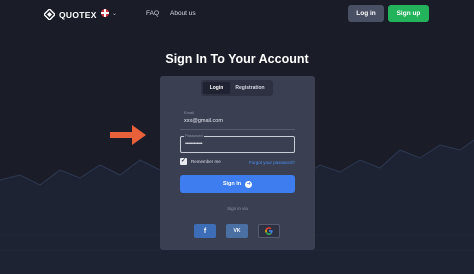  What do you see at coordinates (237, 123) in the screenshot?
I see `email-field: xxx@gmail.com` at bounding box center [237, 123].